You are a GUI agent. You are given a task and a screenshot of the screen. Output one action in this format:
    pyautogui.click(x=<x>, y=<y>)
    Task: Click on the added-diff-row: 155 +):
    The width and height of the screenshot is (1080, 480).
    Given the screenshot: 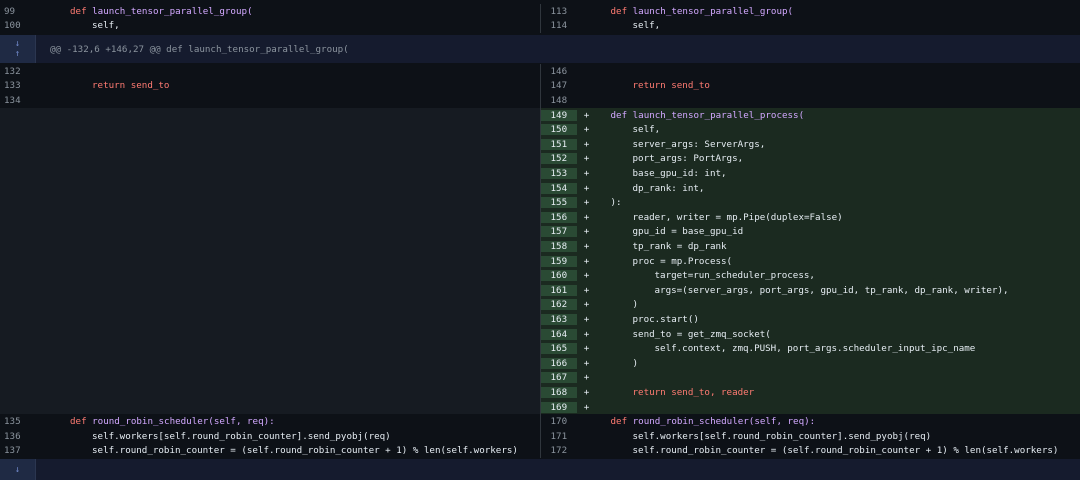 What is the action you would take?
    pyautogui.click(x=540, y=202)
    